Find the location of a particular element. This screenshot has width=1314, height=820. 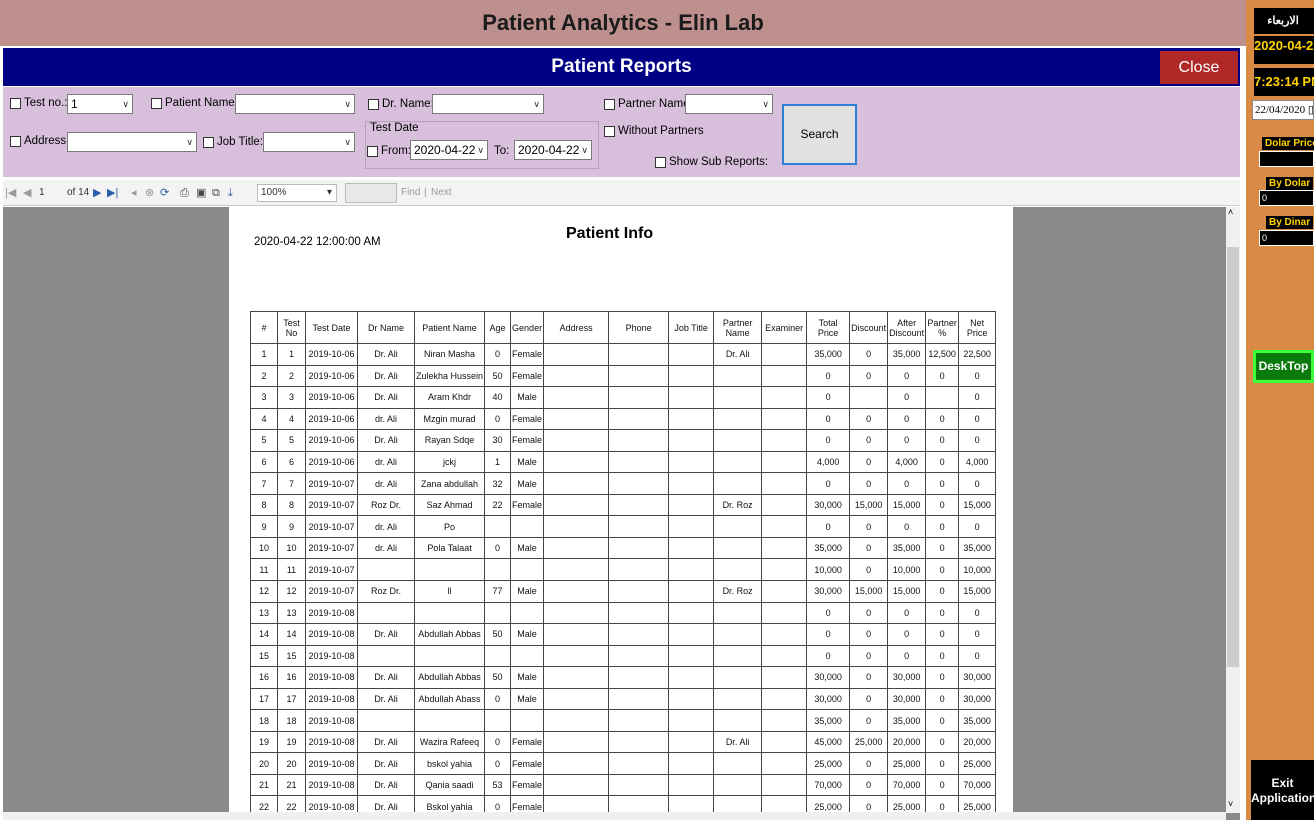

current-page-field: 1 is located at coordinates (42, 193).